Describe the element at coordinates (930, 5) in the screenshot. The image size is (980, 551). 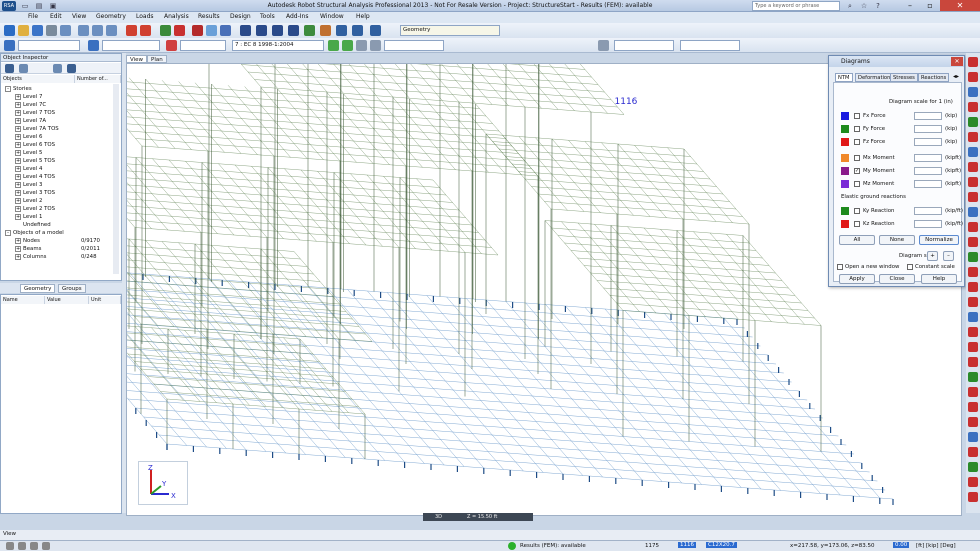
I see `maximize-button: ▫` at that location.